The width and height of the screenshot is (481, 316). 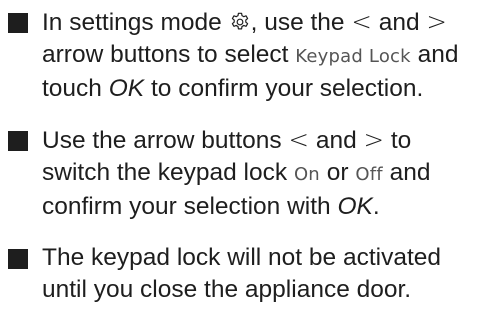 What do you see at coordinates (306, 174) in the screenshot?
I see `display-term-on: On` at bounding box center [306, 174].